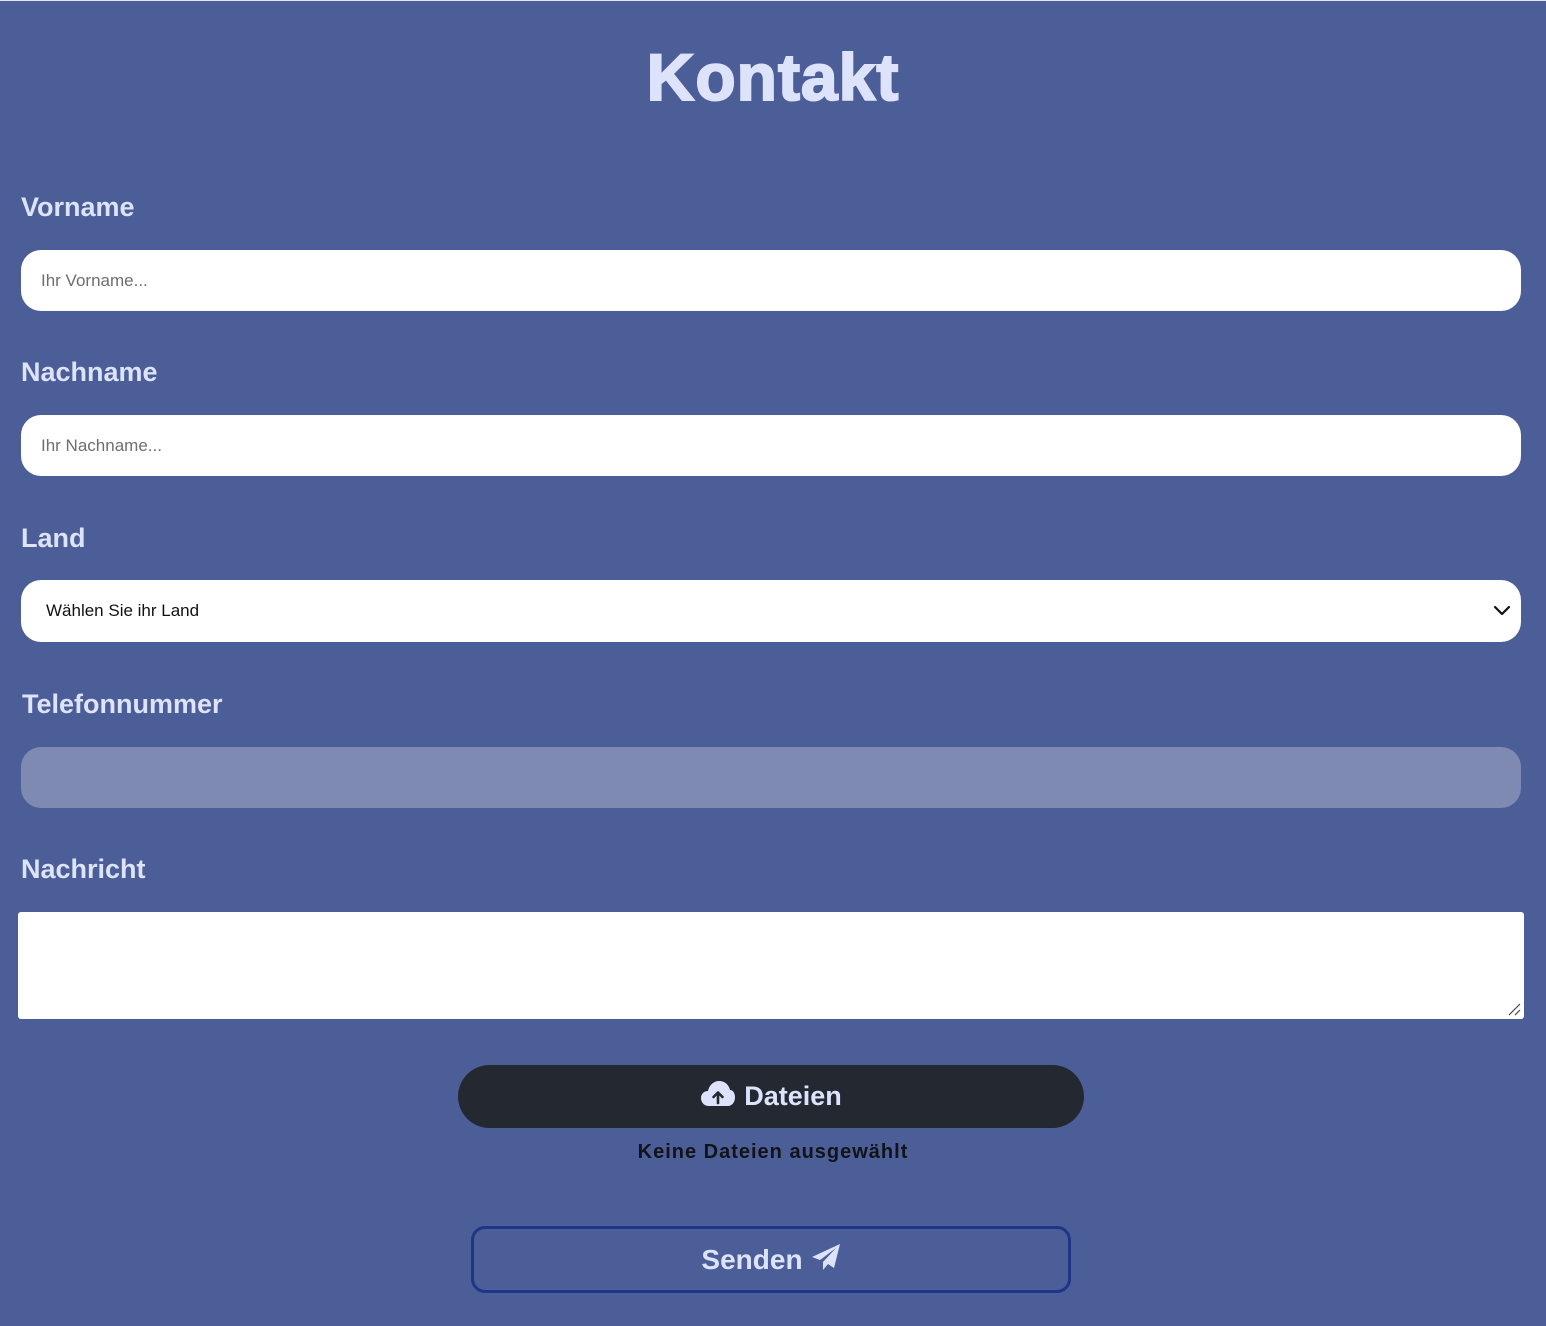  I want to click on phone-field, so click(771, 777).